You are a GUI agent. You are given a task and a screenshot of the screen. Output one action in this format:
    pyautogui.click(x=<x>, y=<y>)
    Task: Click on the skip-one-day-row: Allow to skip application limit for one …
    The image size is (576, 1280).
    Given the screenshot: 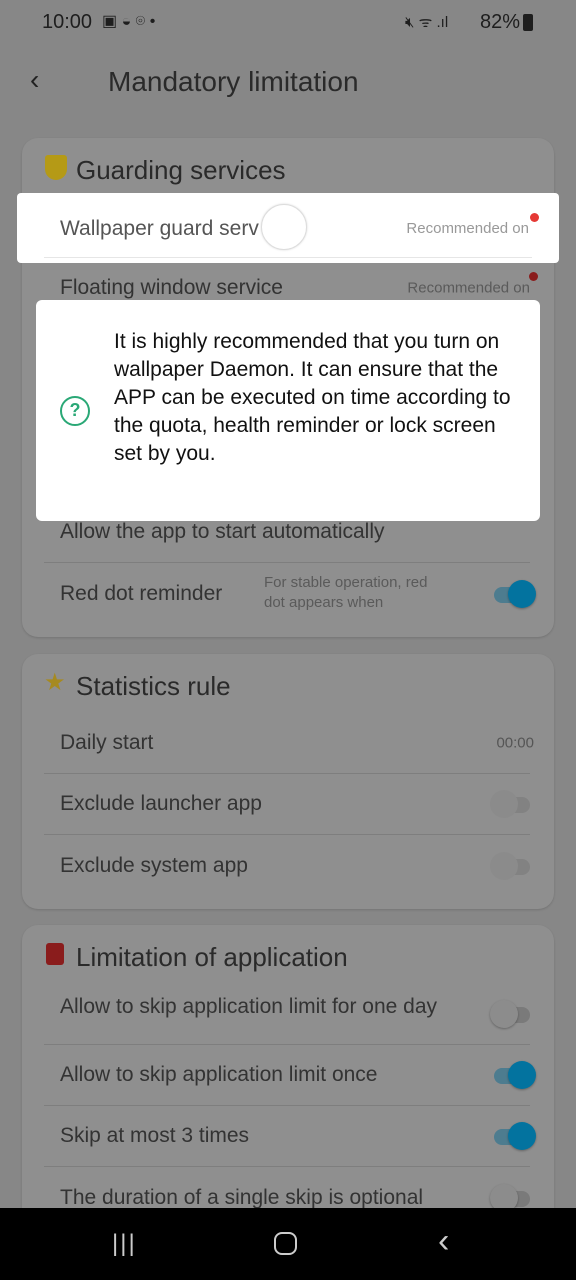 What is the action you would take?
    pyautogui.click(x=287, y=1014)
    